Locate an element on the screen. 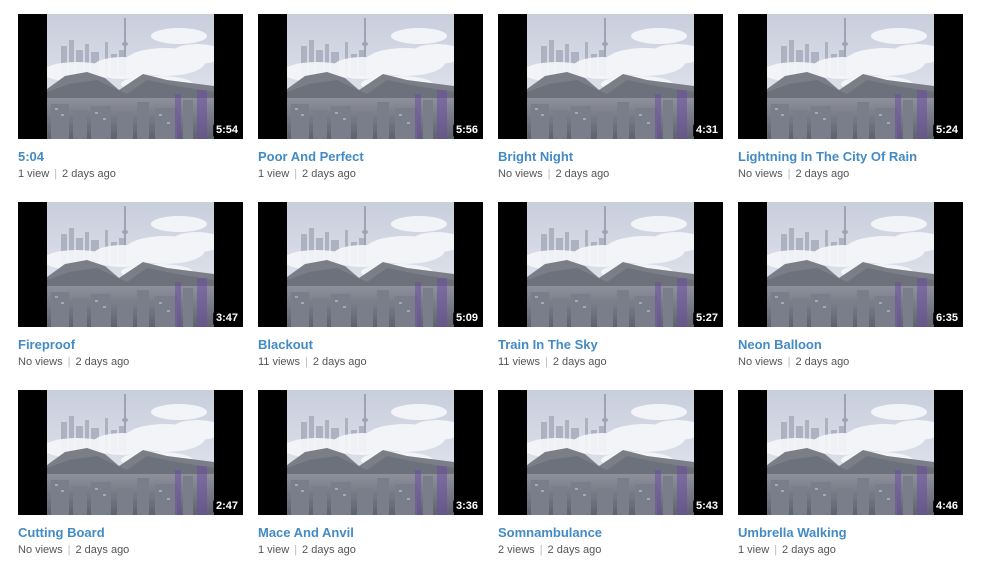  video-thumbnail: 5:56 is located at coordinates (370, 76).